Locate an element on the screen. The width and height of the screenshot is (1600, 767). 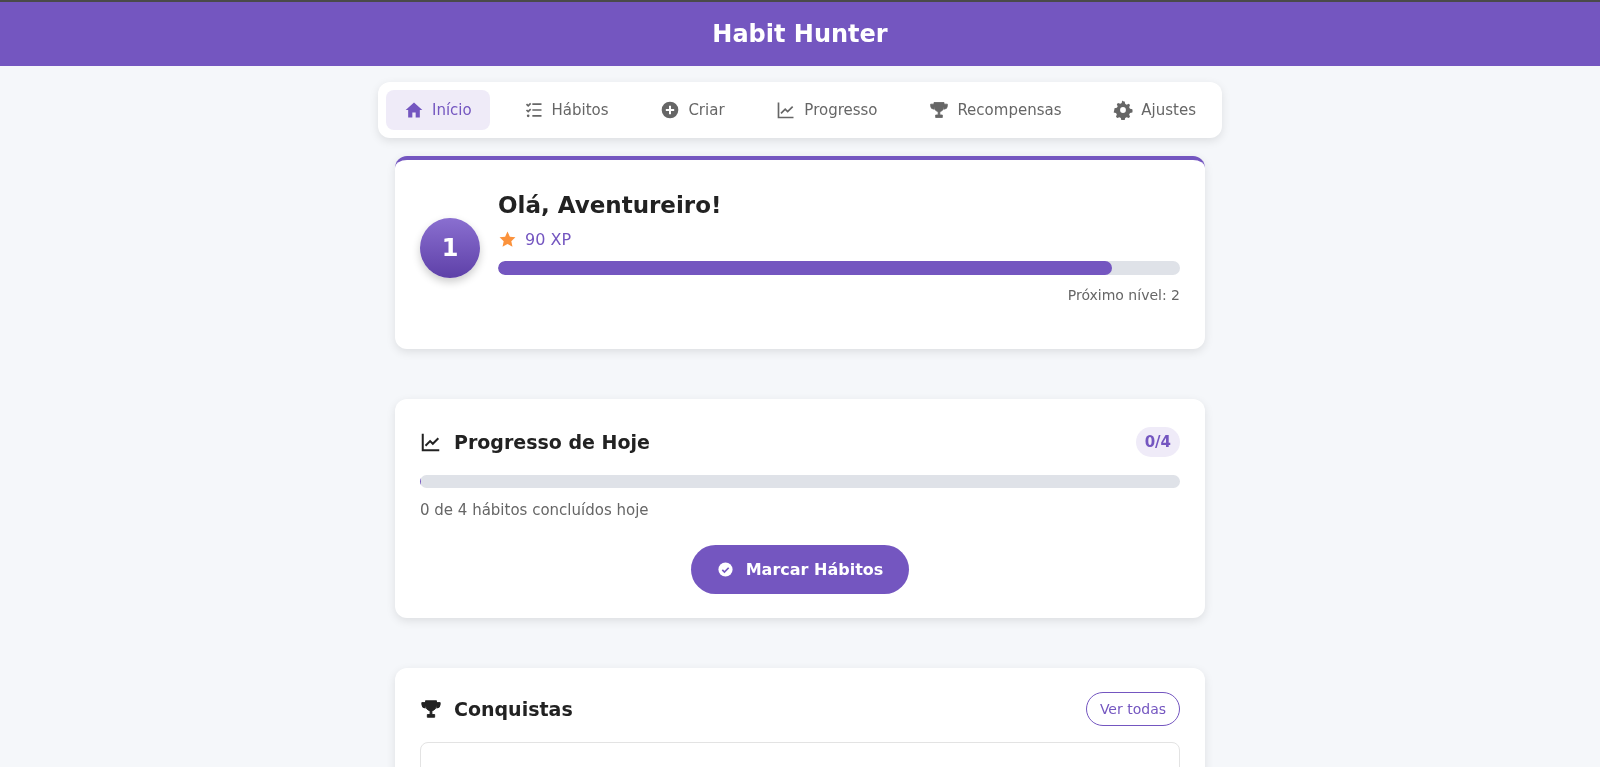
level-badge: 1 is located at coordinates (450, 247).